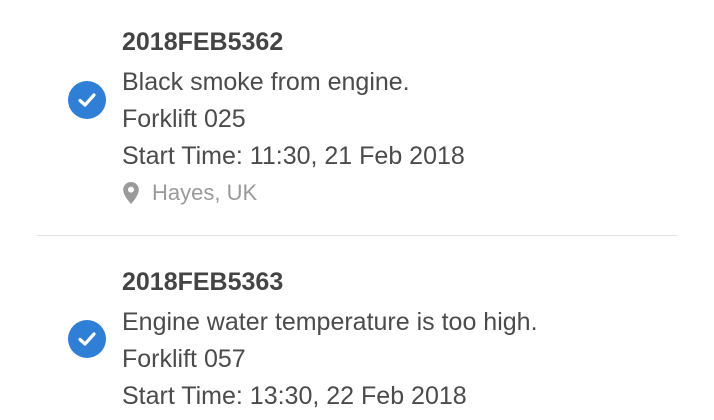  What do you see at coordinates (184, 119) in the screenshot?
I see `ticket-asset: Forklift 025` at bounding box center [184, 119].